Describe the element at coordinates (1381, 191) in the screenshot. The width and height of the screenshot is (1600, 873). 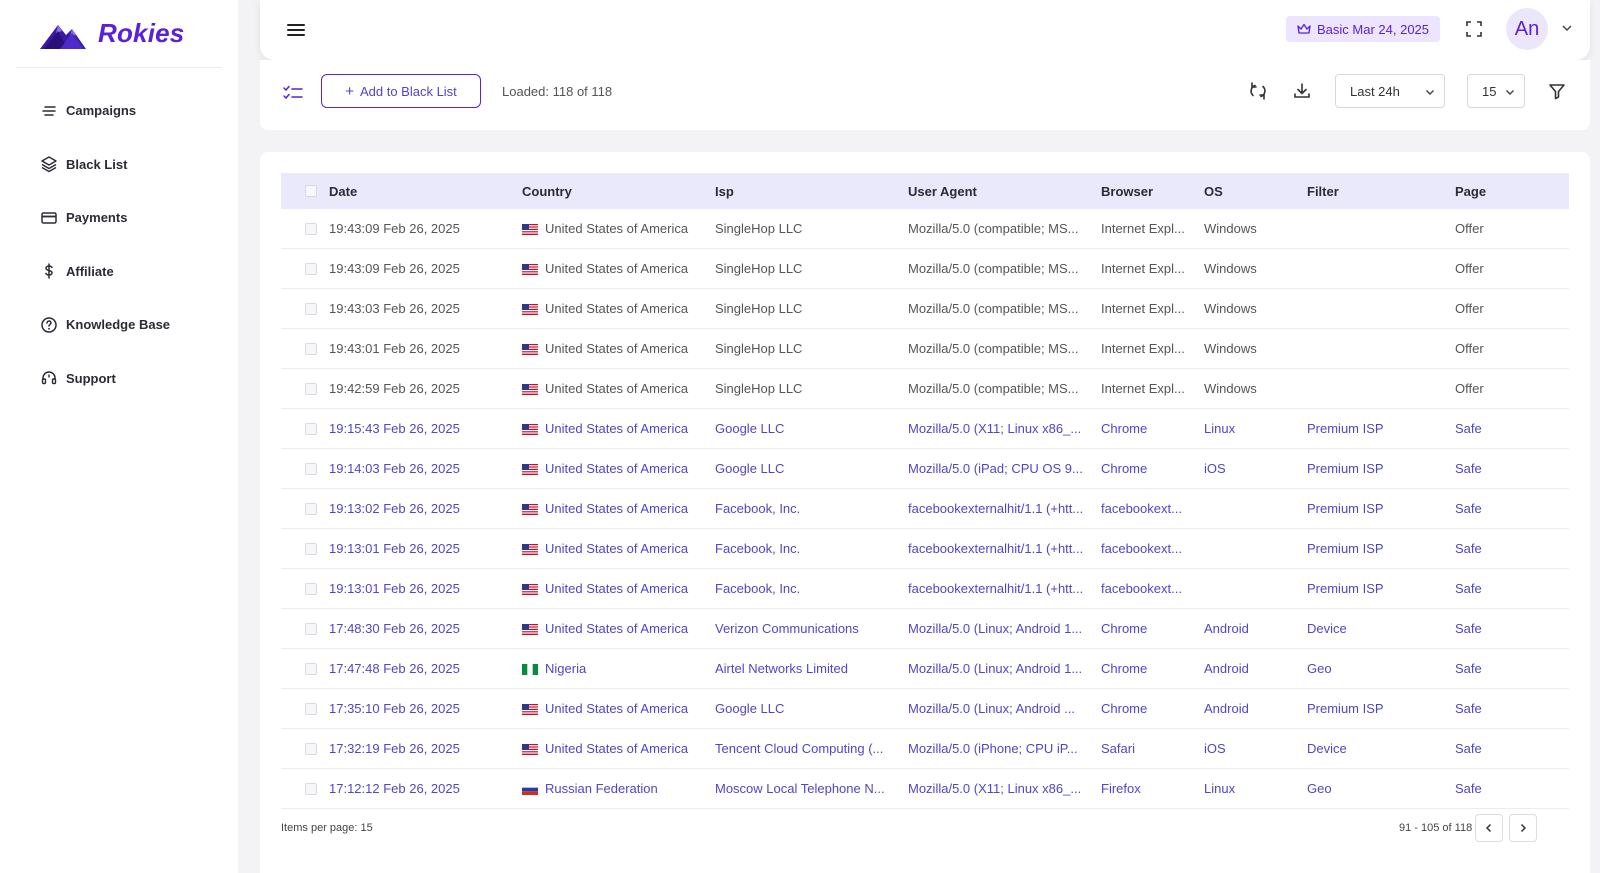
I see `column-header-filter: Filter` at that location.